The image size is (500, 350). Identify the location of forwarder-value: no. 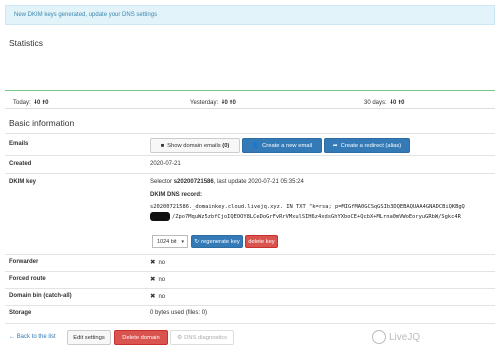
(162, 263).